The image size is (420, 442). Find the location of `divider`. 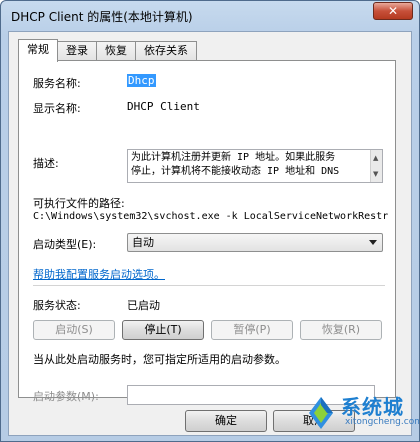

divider is located at coordinates (209, 285).